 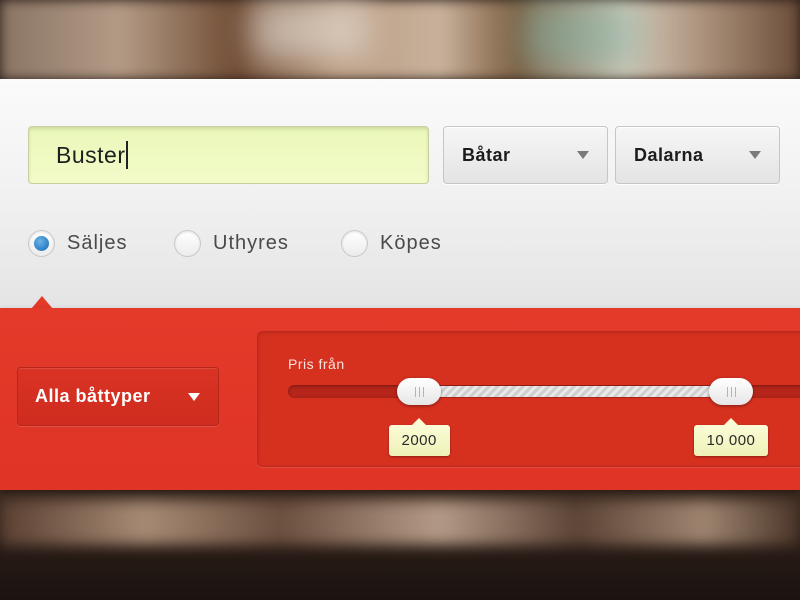 I want to click on category-dropdown-value: Båtar, so click(x=486, y=154).